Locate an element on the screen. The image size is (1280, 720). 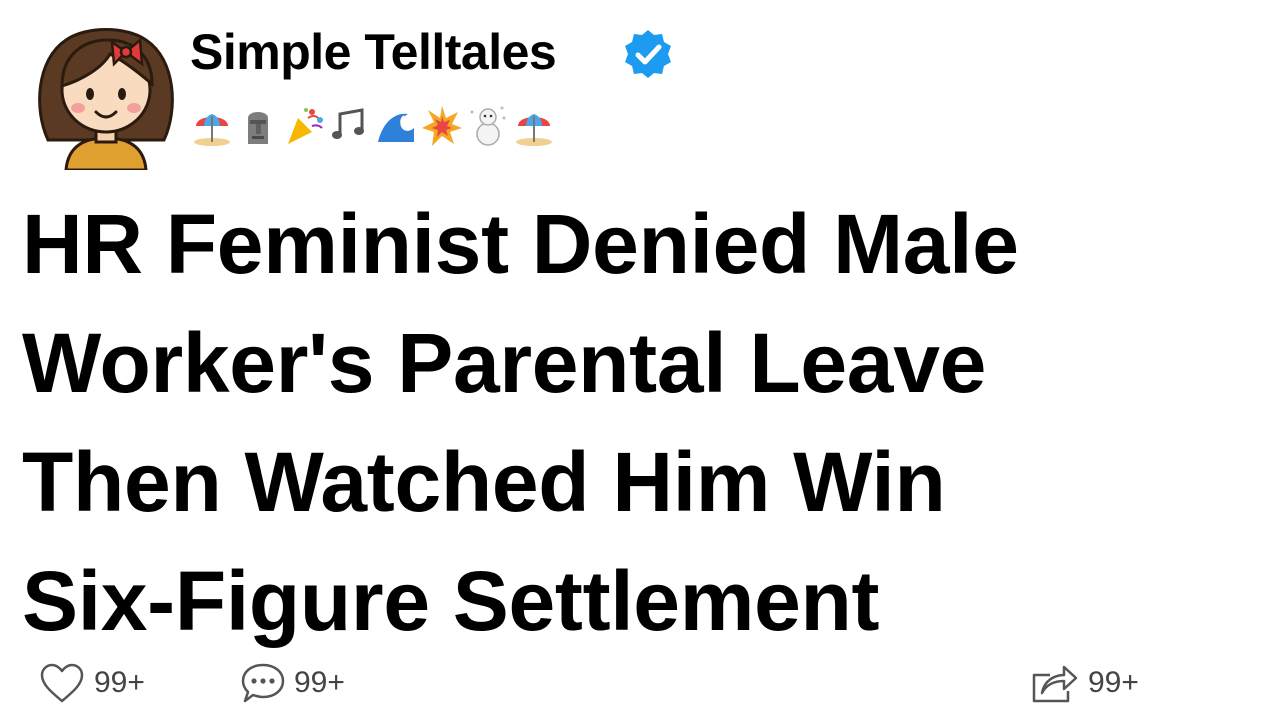
share-icon is located at coordinates (1055, 684).